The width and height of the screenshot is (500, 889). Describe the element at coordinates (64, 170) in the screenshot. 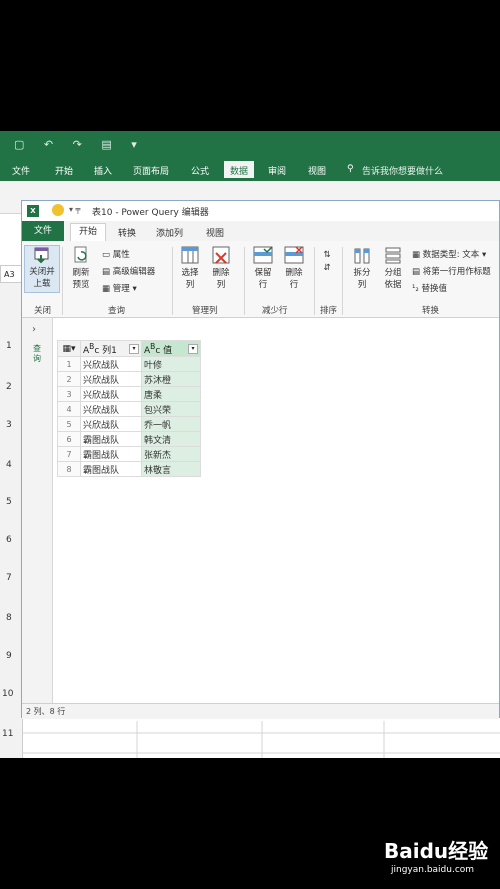

I see `tab-home: 开始` at that location.